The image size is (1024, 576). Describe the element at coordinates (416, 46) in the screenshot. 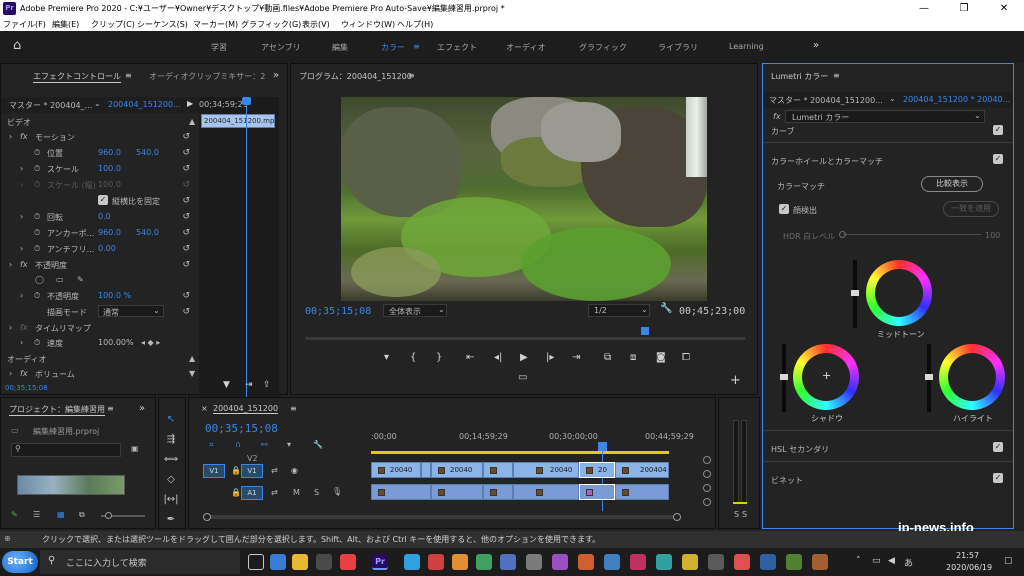

I see `workspace-menu-icon: ≡` at that location.